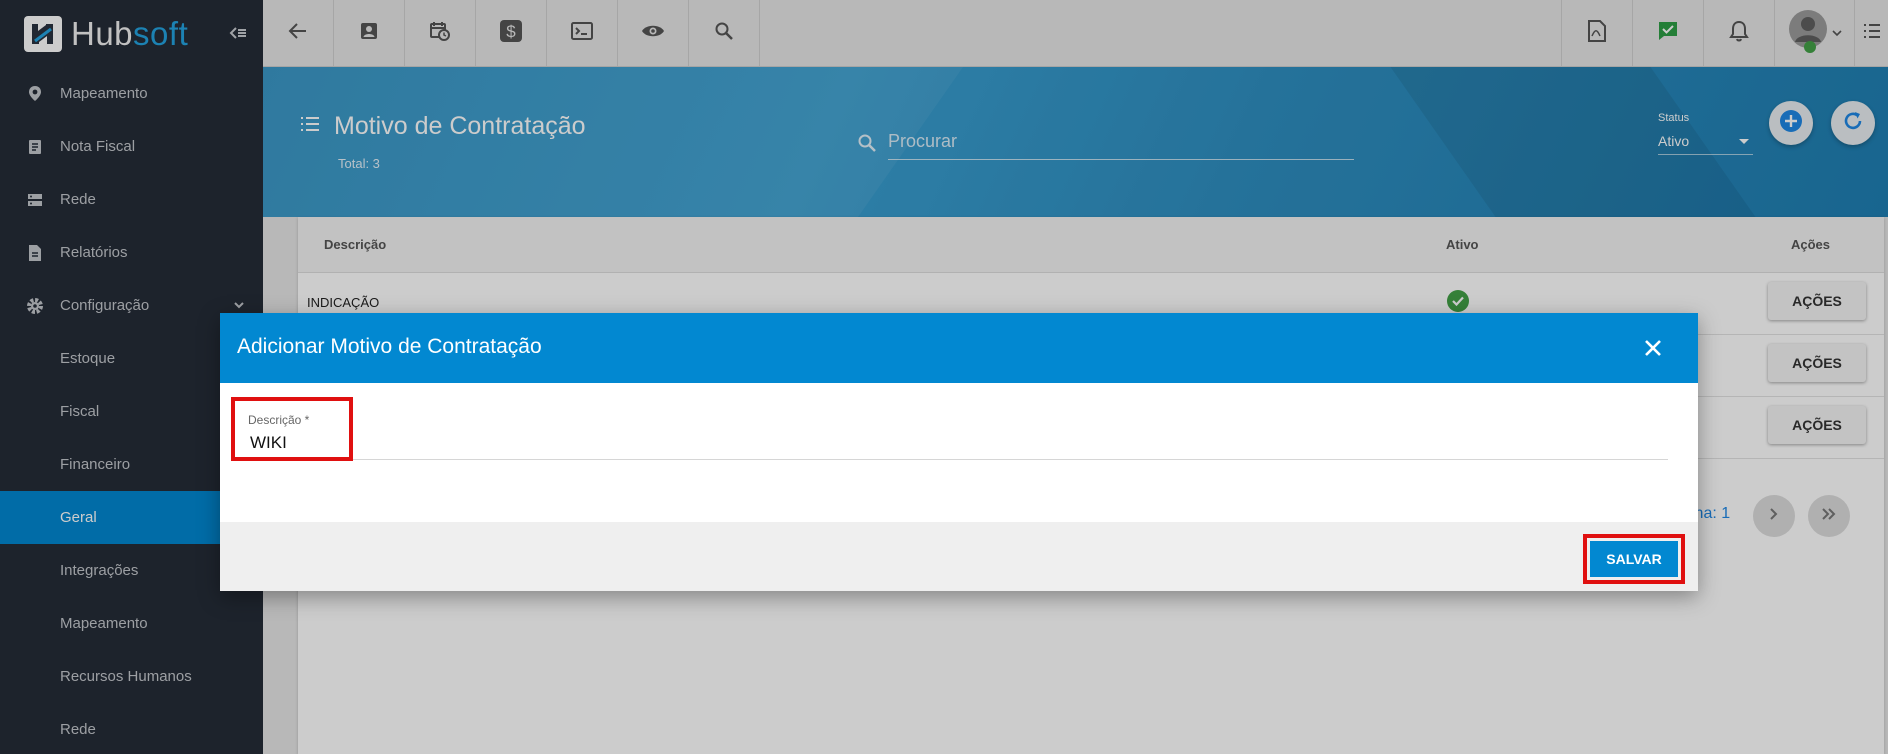  I want to click on field-underline, so click(958, 459).